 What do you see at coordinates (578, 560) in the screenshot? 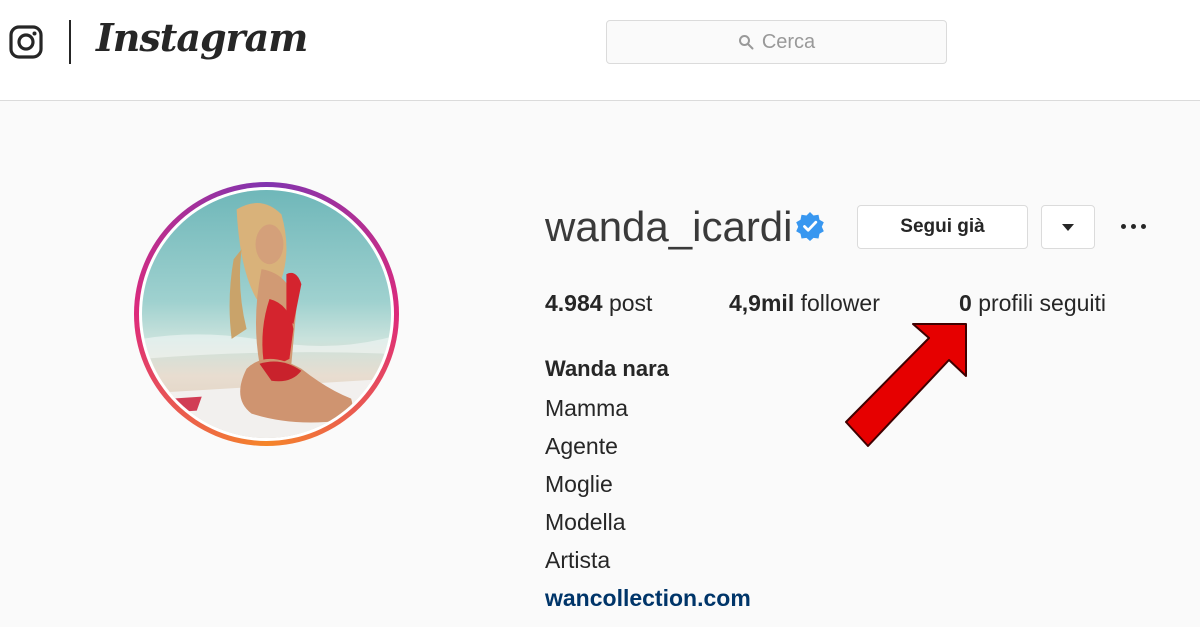
I see `bio-line: Artista` at bounding box center [578, 560].